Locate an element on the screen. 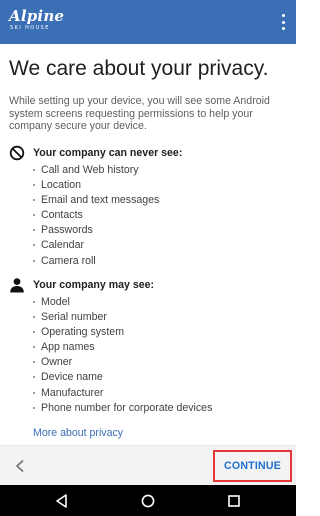  system-nav-bar is located at coordinates (148, 500).